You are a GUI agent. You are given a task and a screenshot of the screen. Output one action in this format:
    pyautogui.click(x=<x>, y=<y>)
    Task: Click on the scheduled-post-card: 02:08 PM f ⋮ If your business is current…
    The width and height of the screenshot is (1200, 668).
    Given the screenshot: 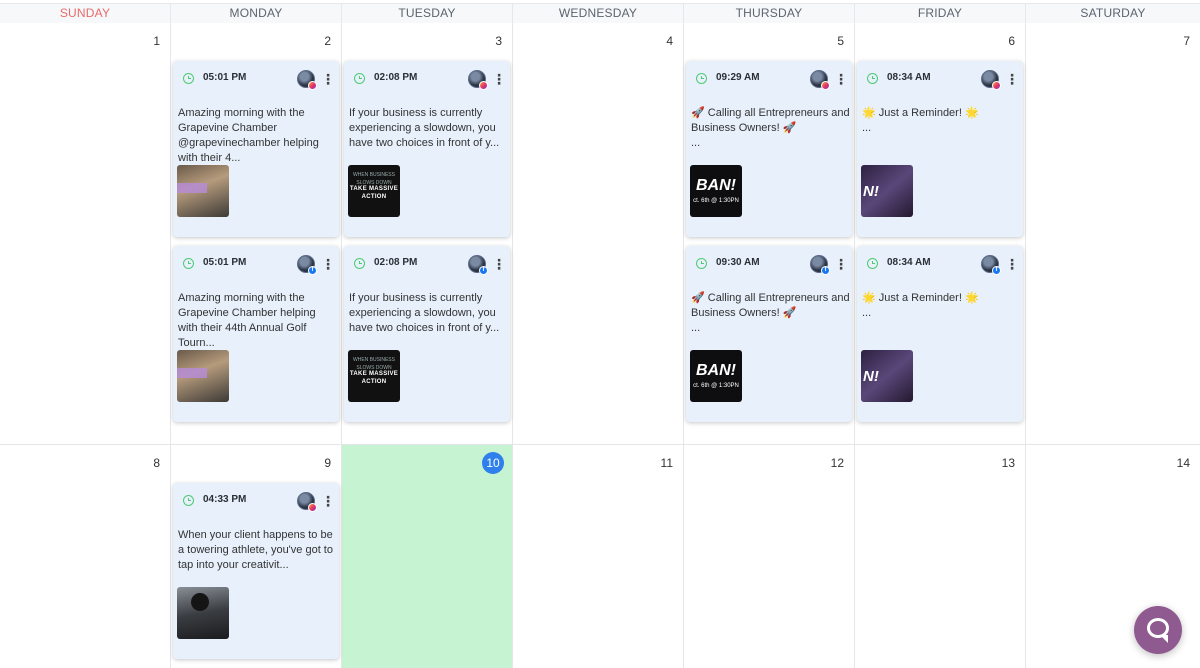 What is the action you would take?
    pyautogui.click(x=427, y=334)
    